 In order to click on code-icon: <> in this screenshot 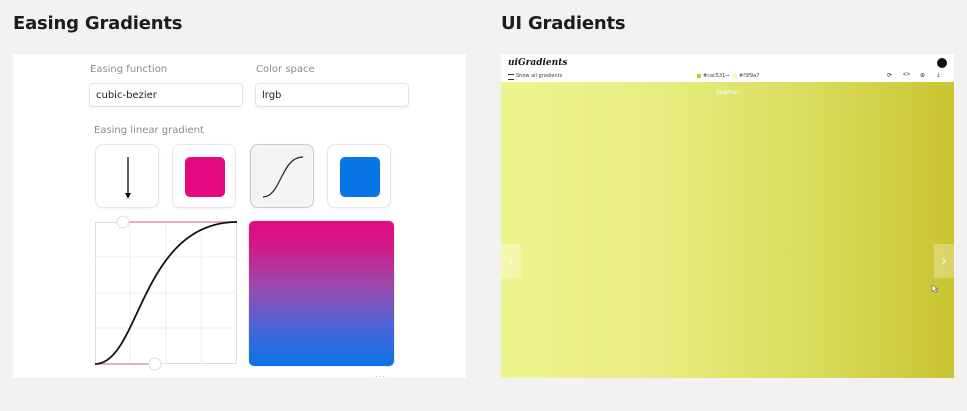, I will do `click(906, 75)`.